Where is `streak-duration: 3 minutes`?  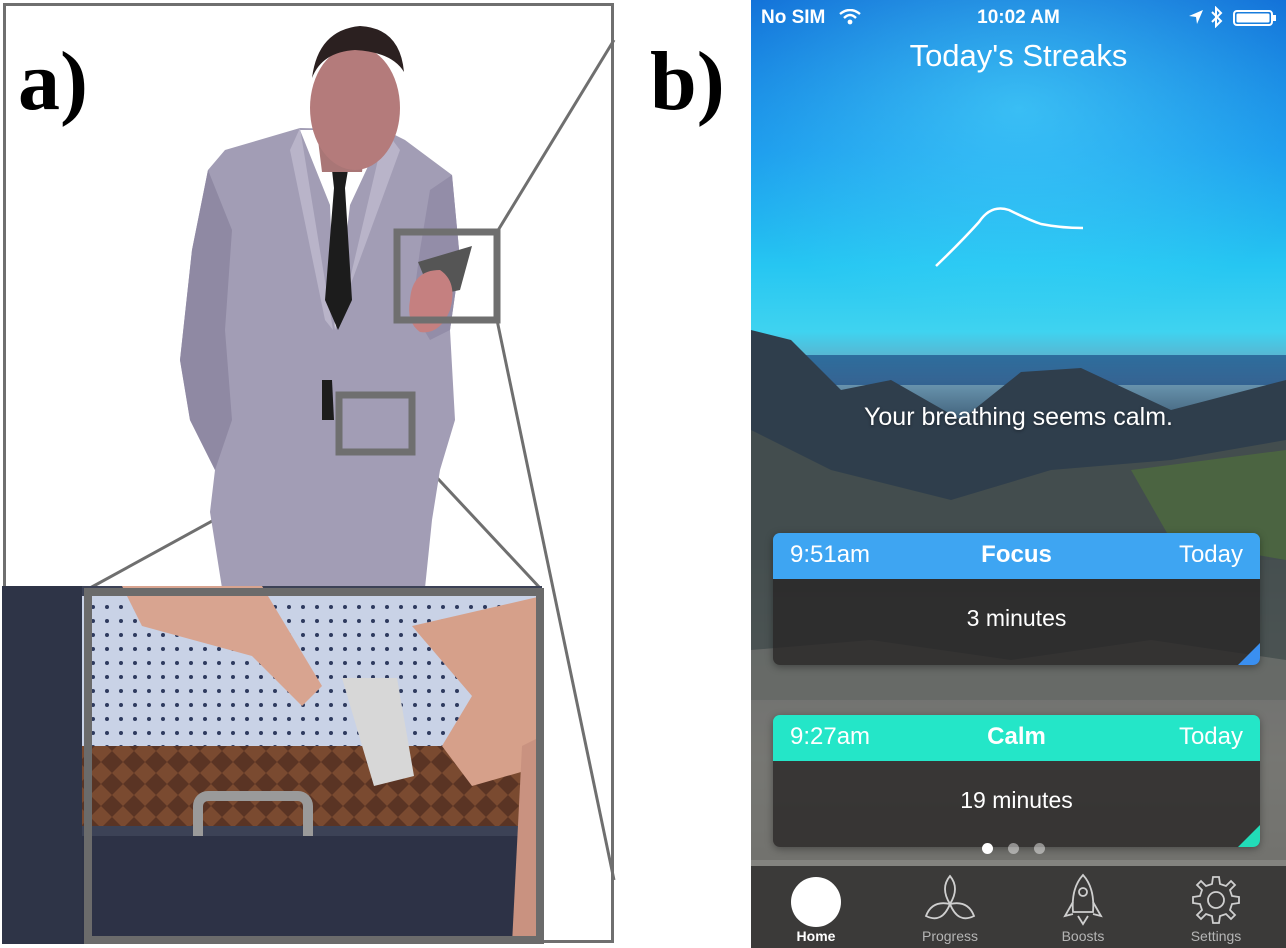
streak-duration: 3 minutes is located at coordinates (1016, 618).